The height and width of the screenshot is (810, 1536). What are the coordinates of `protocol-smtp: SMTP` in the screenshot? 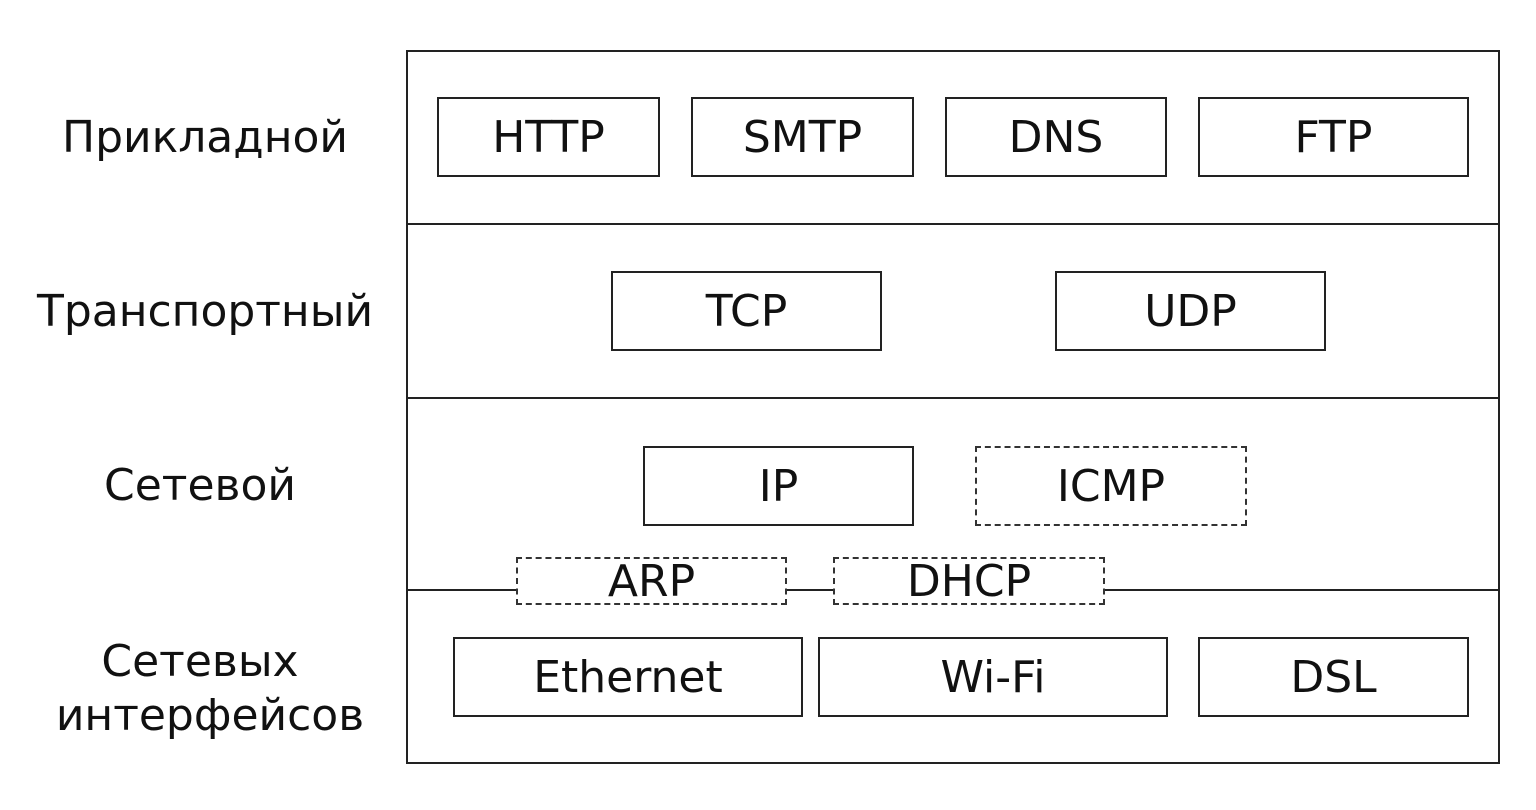 It's located at (802, 137).